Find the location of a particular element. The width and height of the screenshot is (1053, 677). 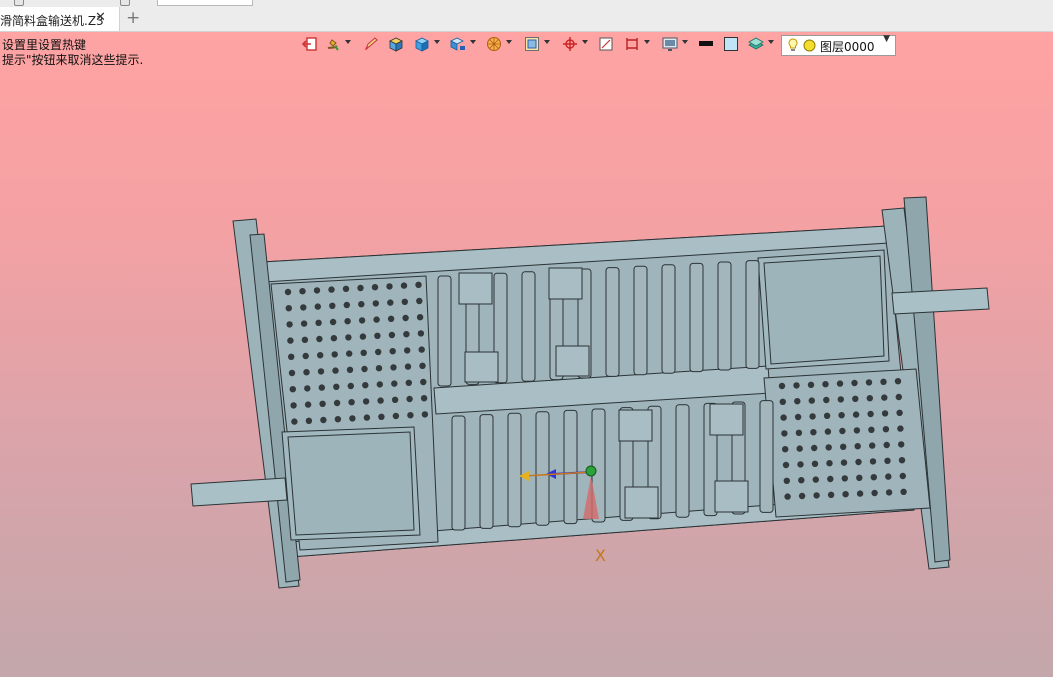

new-tab-button: + is located at coordinates (133, 18).